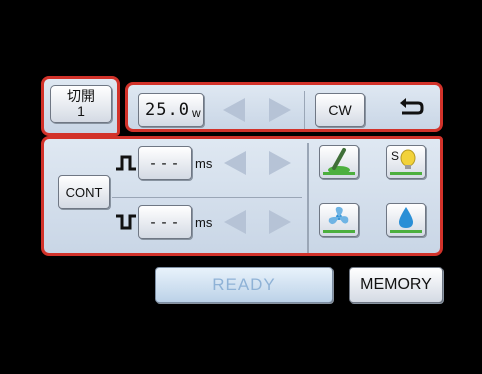 This screenshot has width=482, height=374. I want to click on pulse-on-unit: ms, so click(204, 163).